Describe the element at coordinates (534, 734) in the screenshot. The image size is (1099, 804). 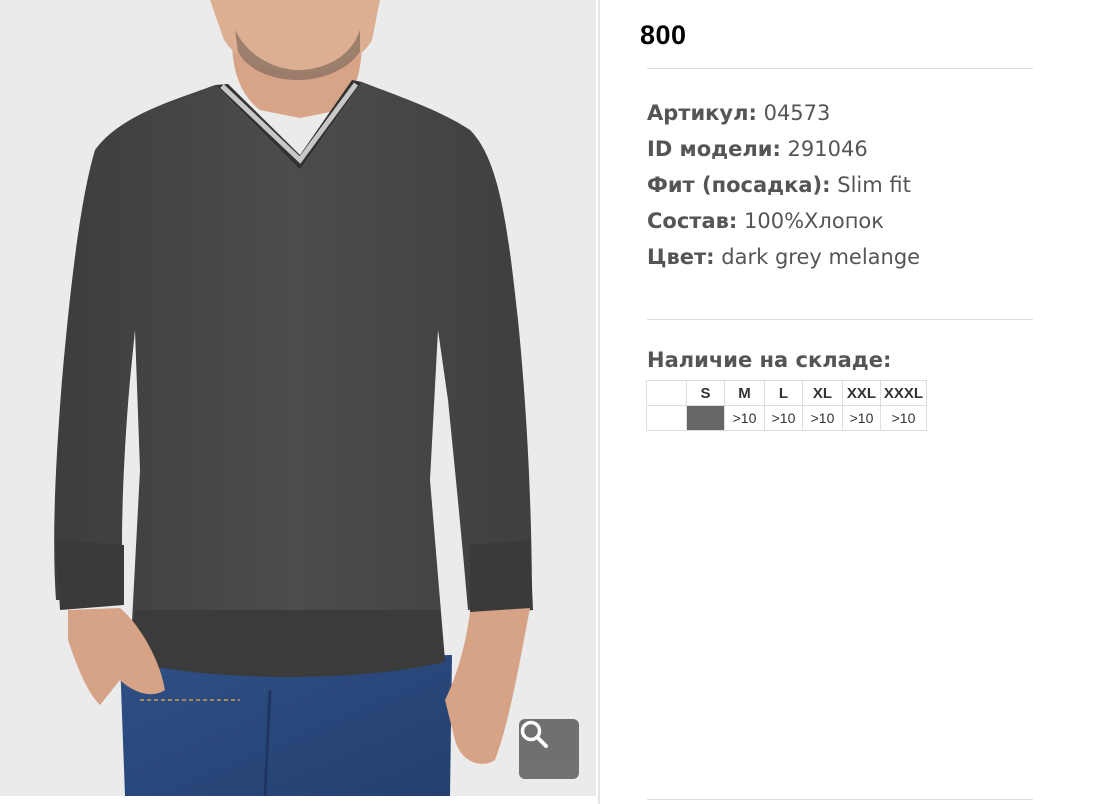
I see `magnifier-icon` at that location.